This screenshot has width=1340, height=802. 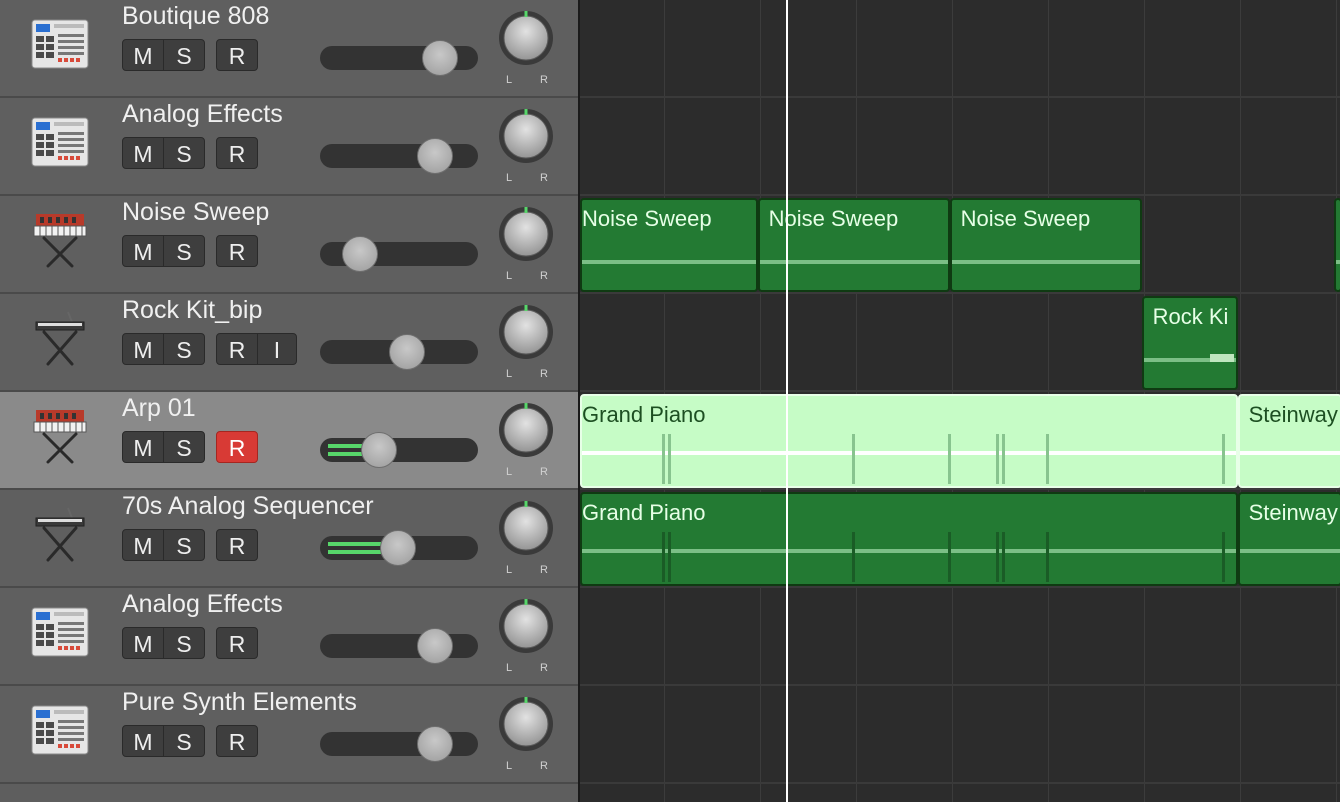 I want to click on track-header: Arp 01 M S R LR, so click(x=289, y=441).